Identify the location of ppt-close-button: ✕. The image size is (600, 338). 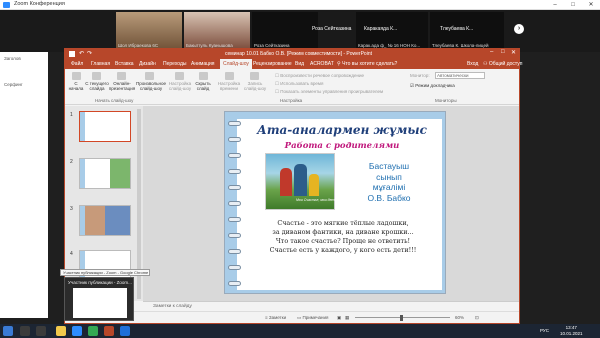
(513, 52).